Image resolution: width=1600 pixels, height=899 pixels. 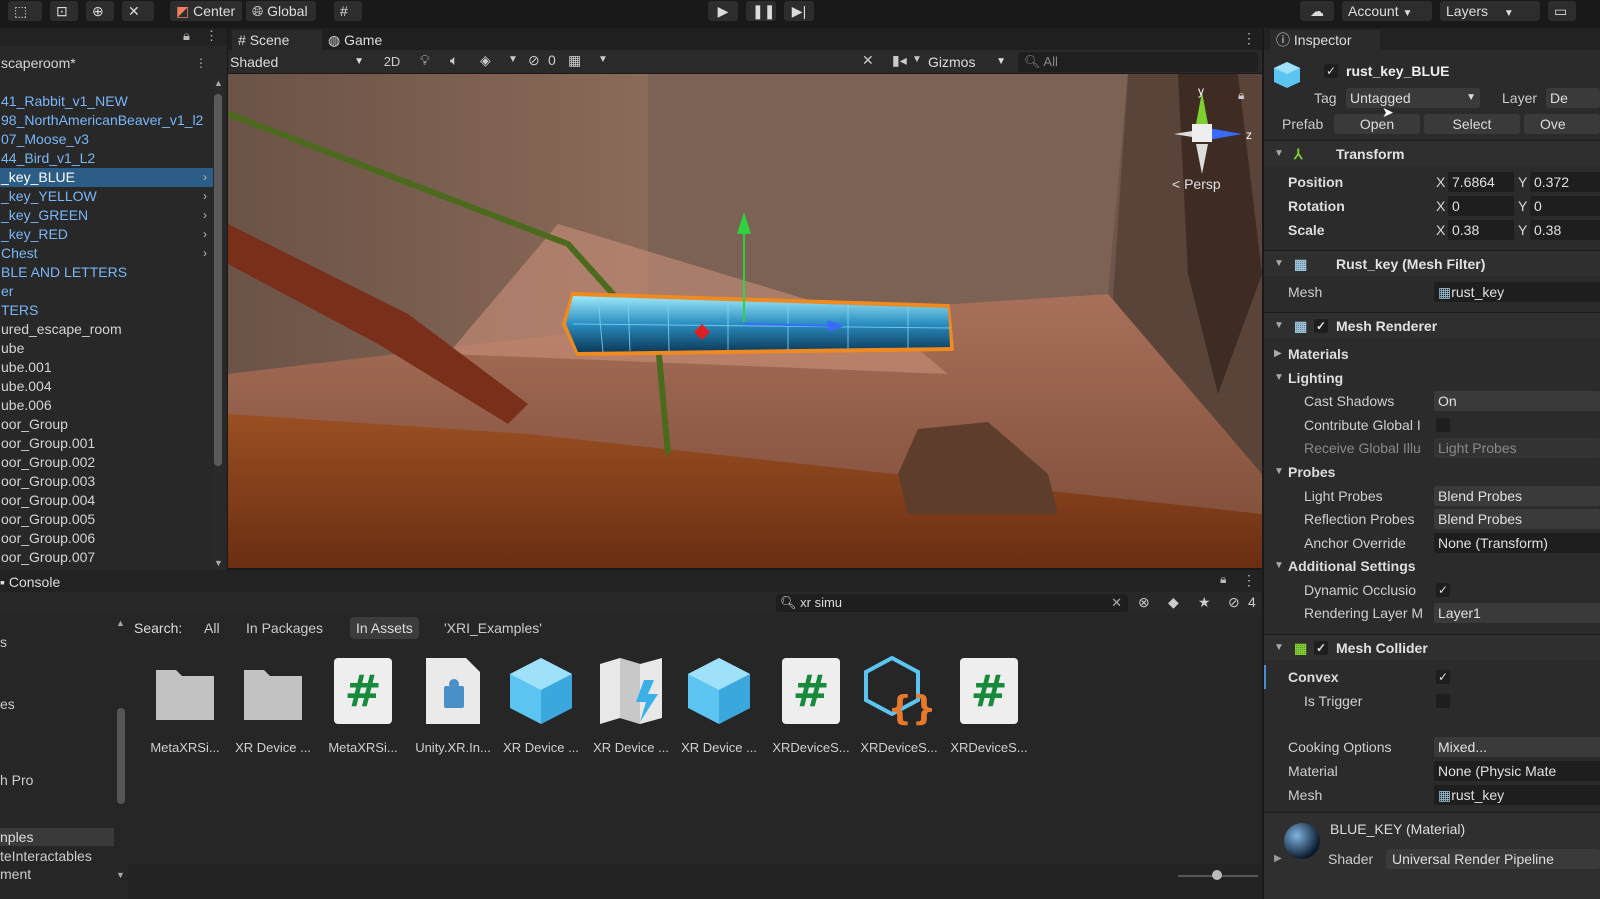 What do you see at coordinates (106, 386) in the screenshot?
I see `hierarchy-item: ube.004` at bounding box center [106, 386].